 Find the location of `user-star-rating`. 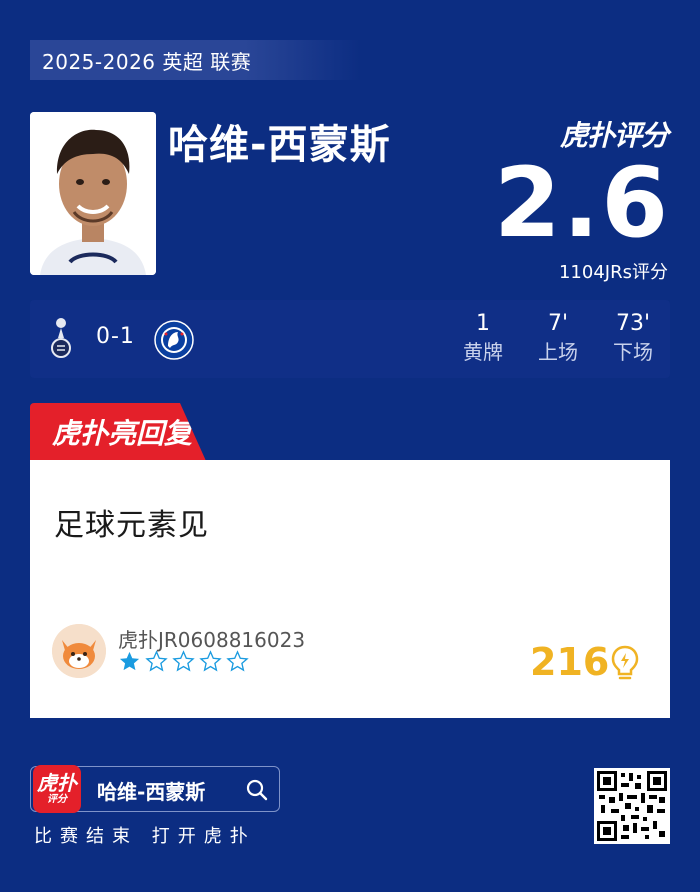

user-star-rating is located at coordinates (183, 661).